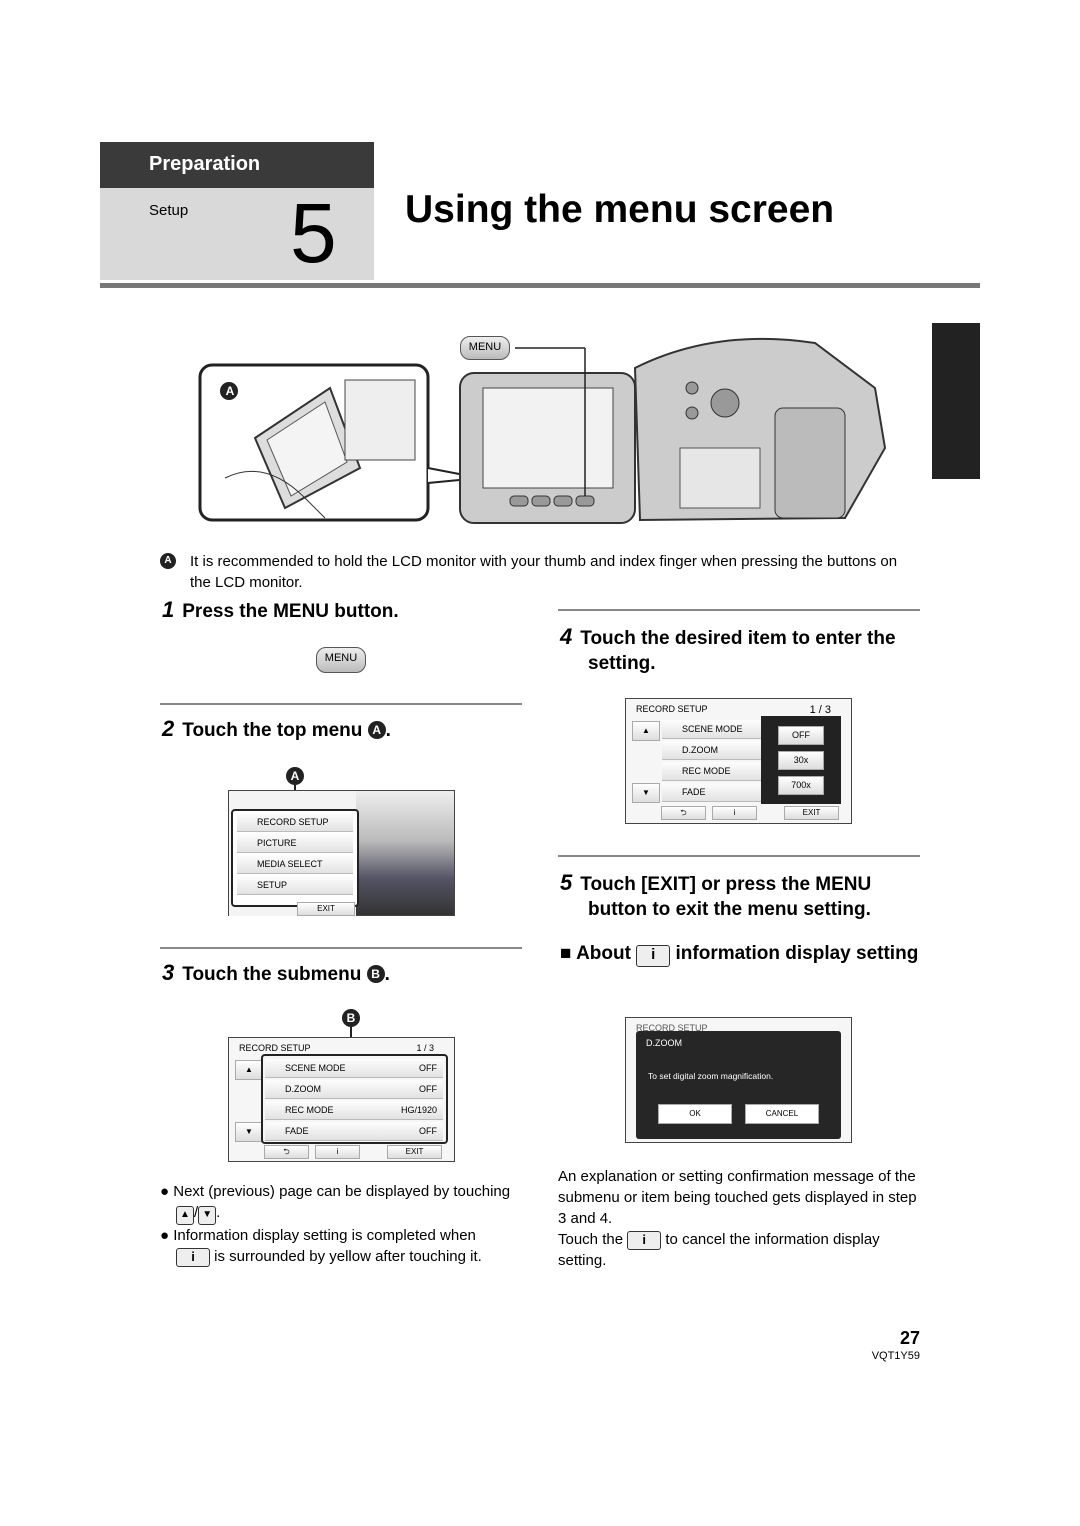 This screenshot has height=1526, width=1080. I want to click on dialog-item: D.ZOOM, so click(664, 1043).